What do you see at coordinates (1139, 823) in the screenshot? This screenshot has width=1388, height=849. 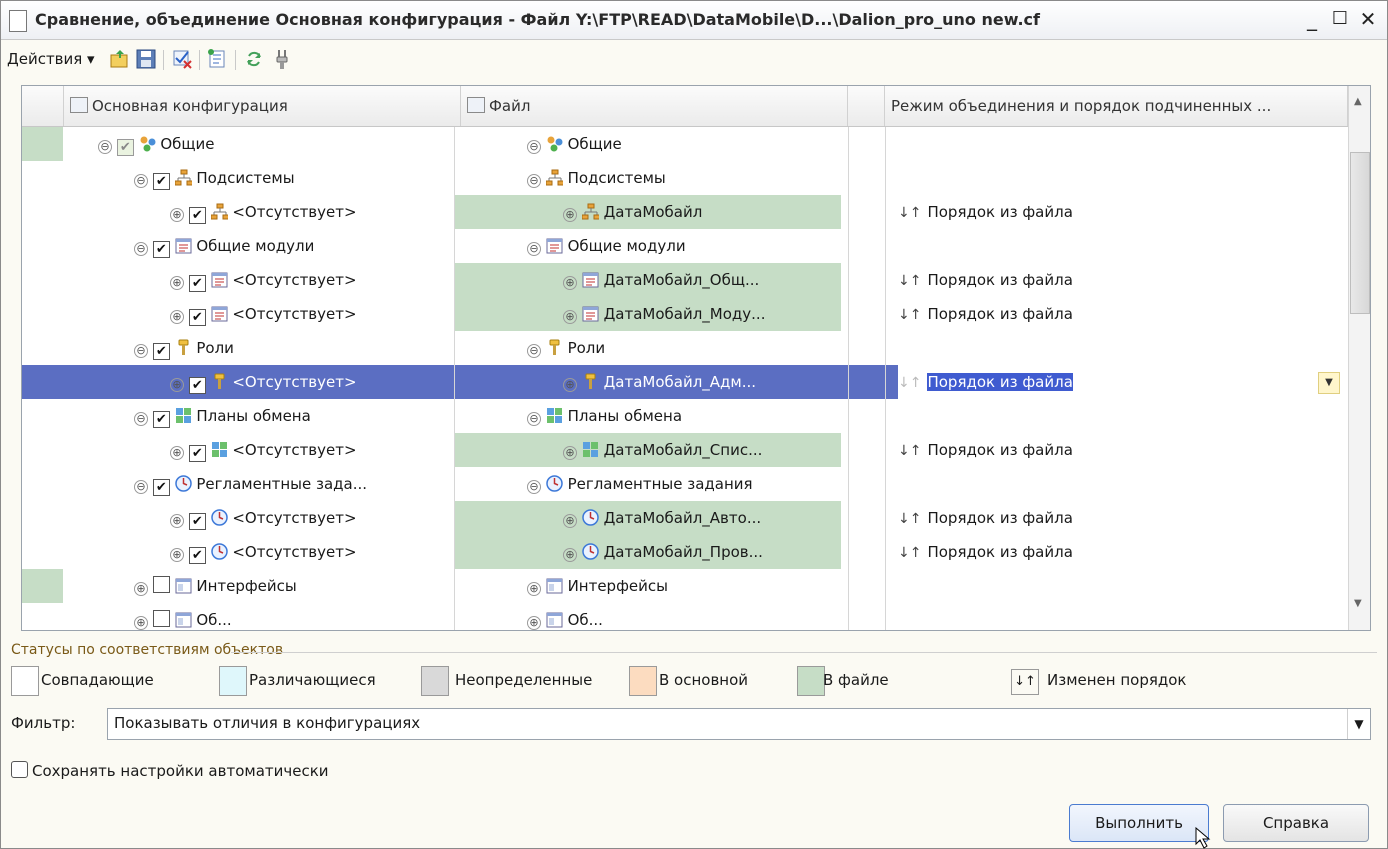 I see `run-button: Выполнить` at bounding box center [1139, 823].